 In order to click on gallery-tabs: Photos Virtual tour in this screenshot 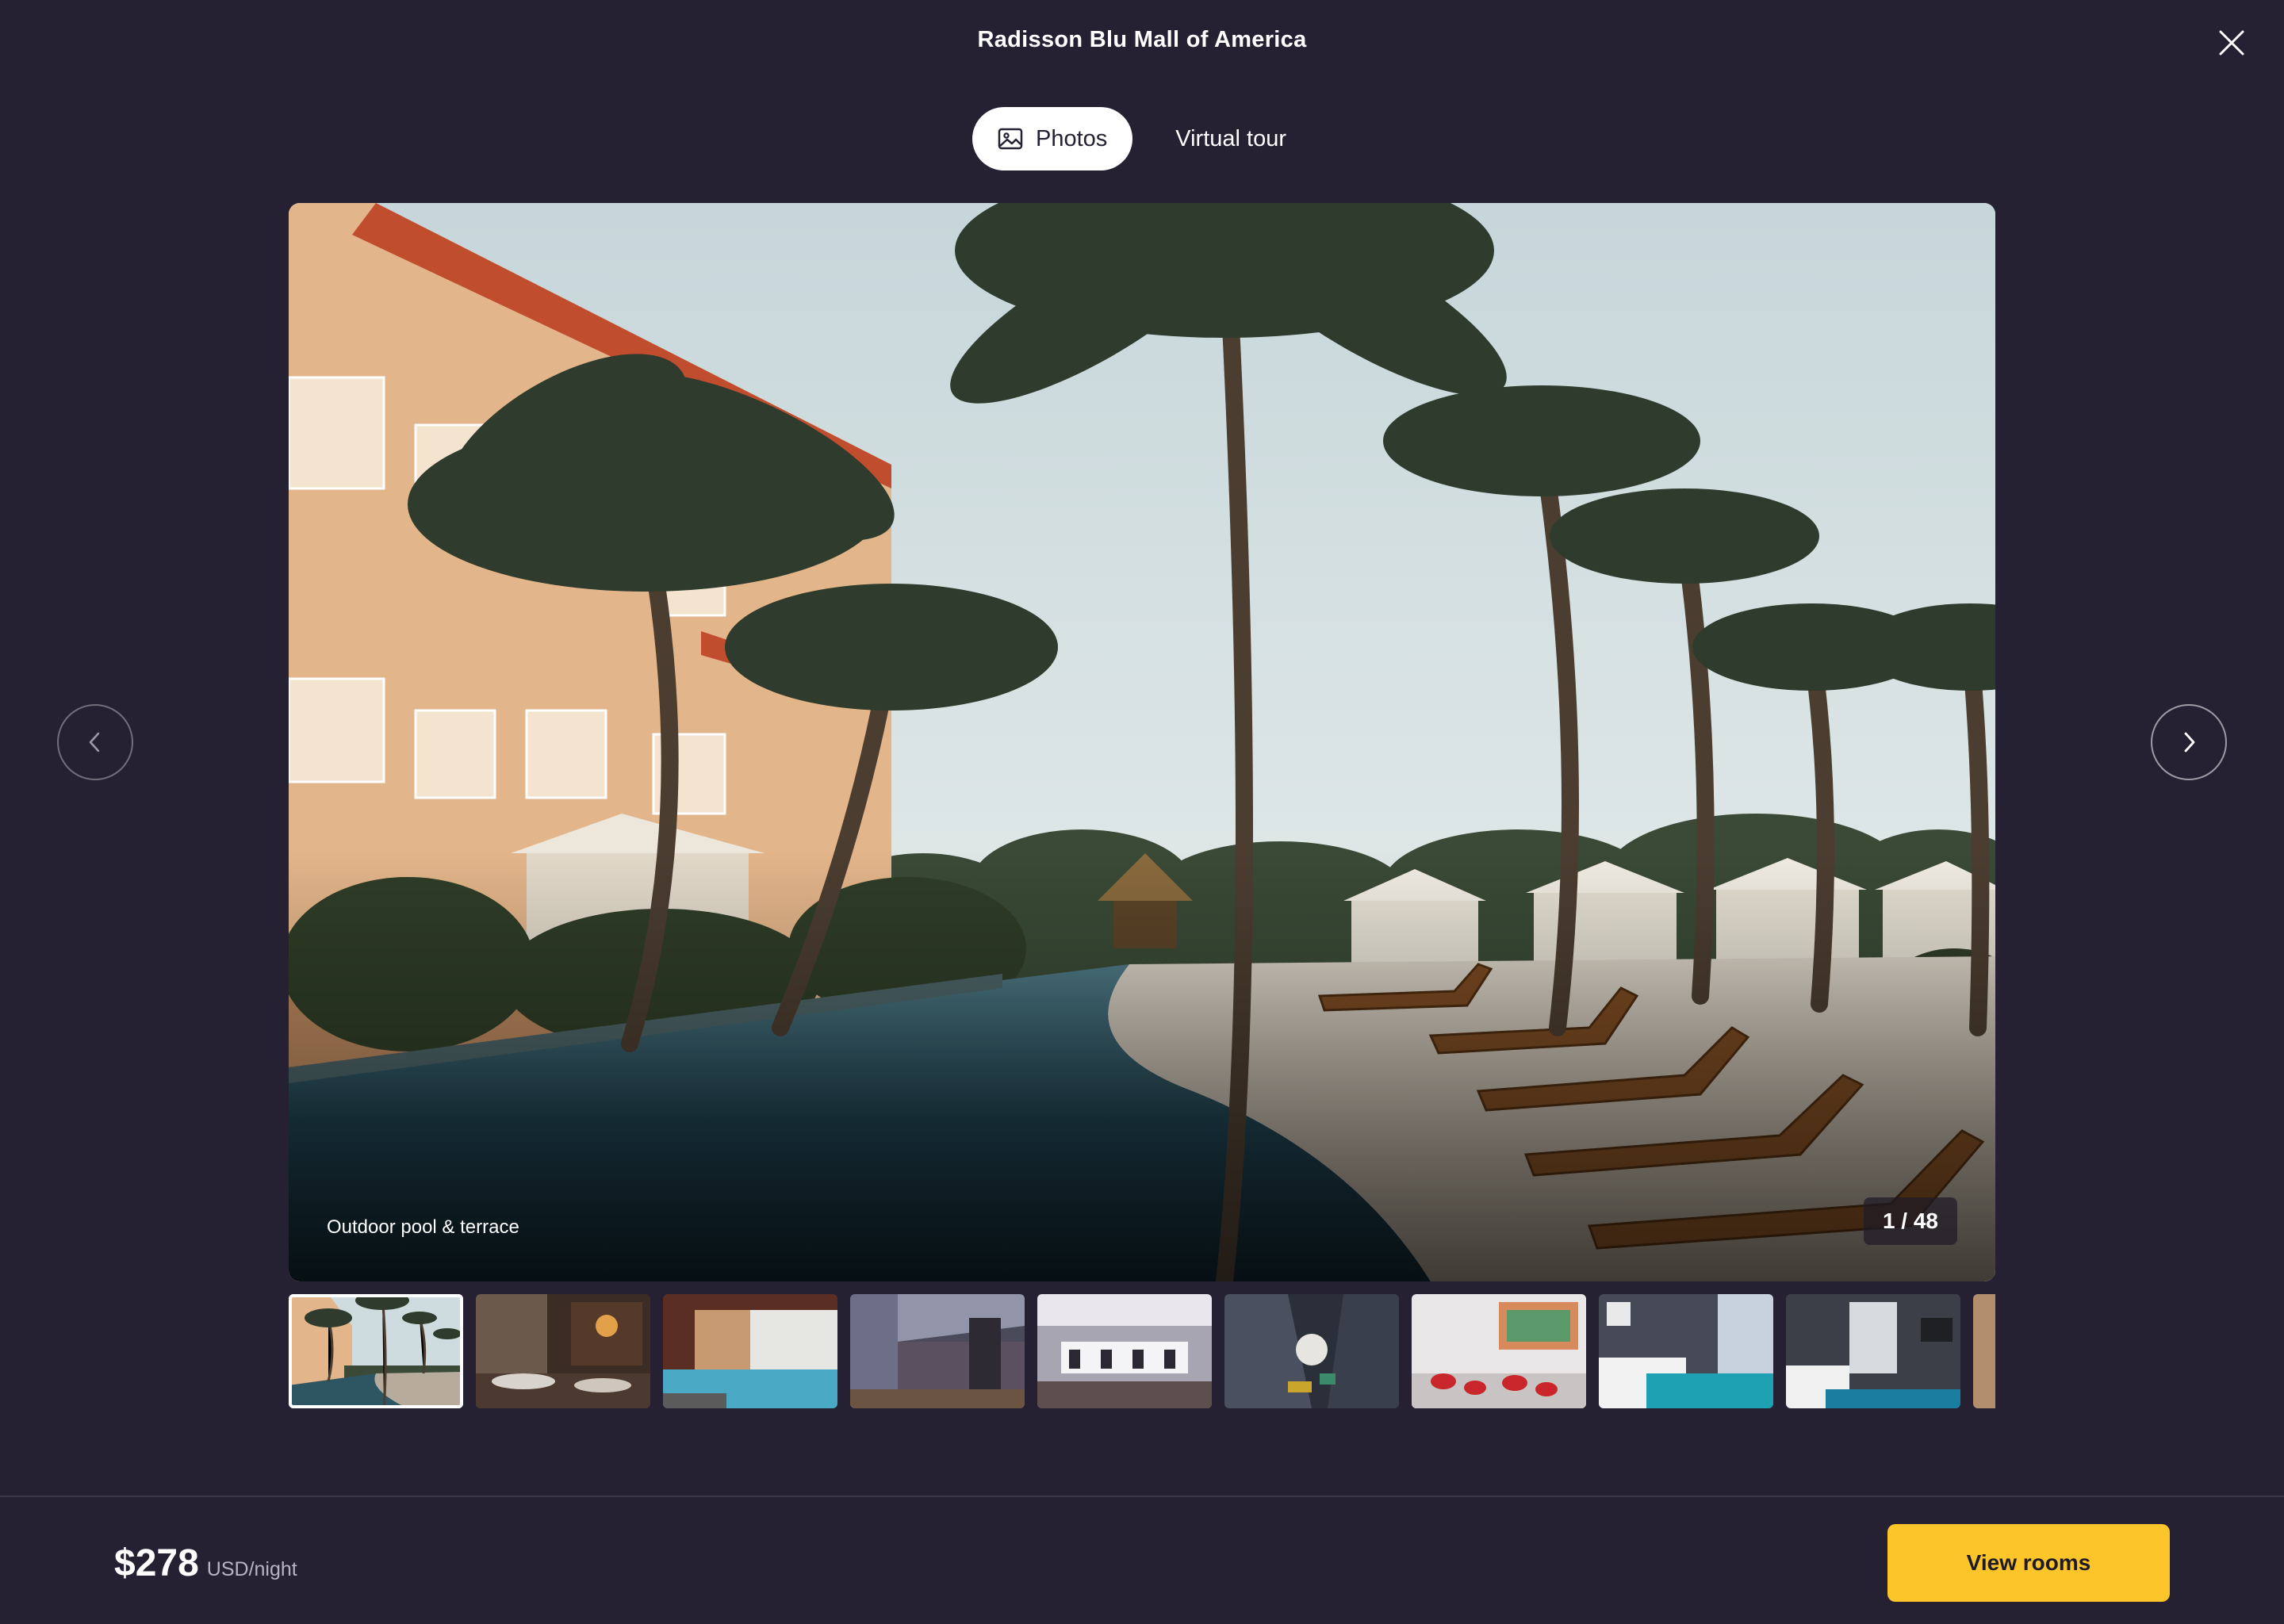, I will do `click(1142, 138)`.